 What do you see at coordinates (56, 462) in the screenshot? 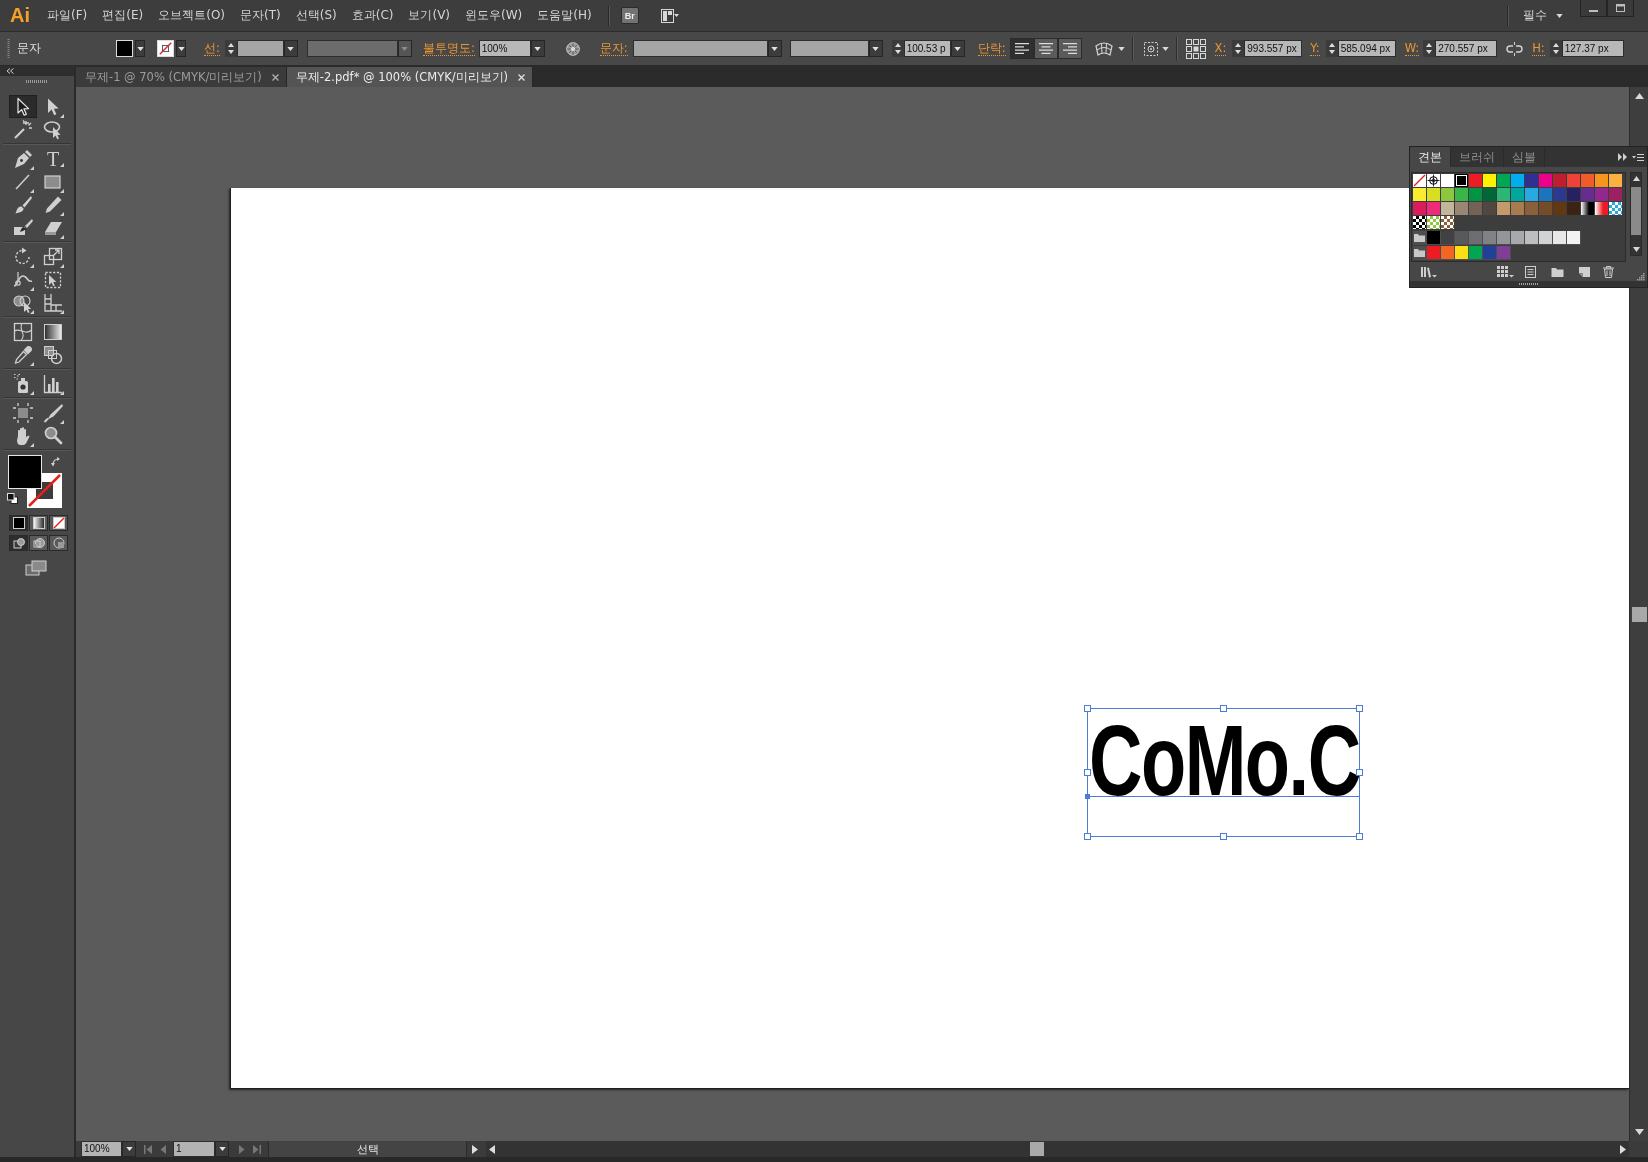
I see `swap-arrows-icon` at bounding box center [56, 462].